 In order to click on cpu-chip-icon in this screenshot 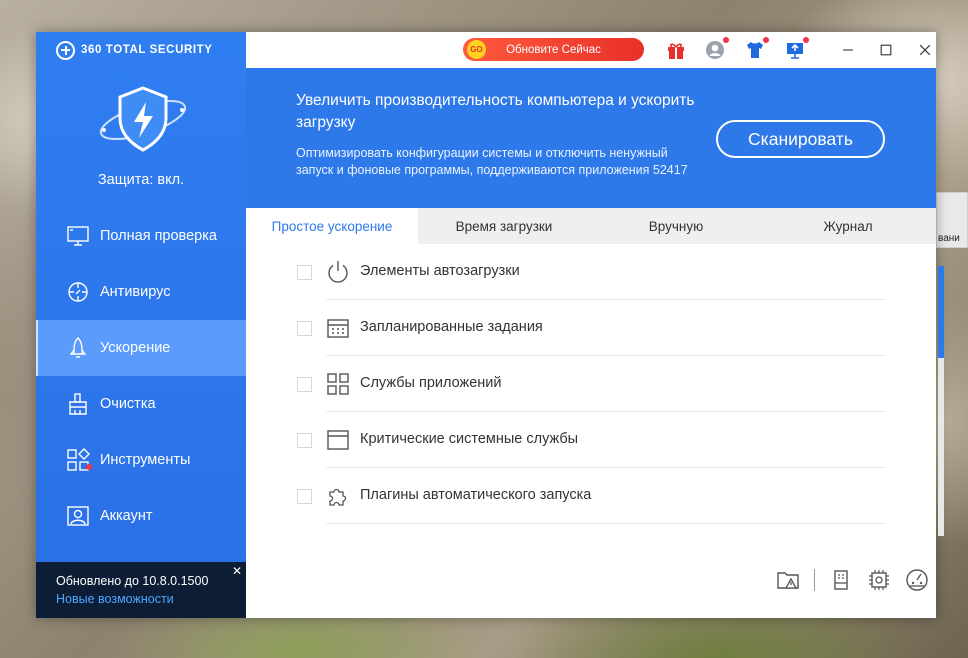, I will do `click(879, 580)`.